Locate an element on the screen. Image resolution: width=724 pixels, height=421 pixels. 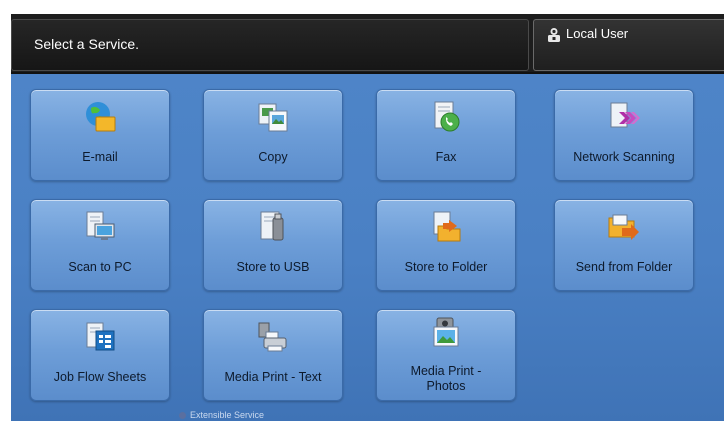
extensible-service-link: Extensible Service is located at coordinates (227, 415).